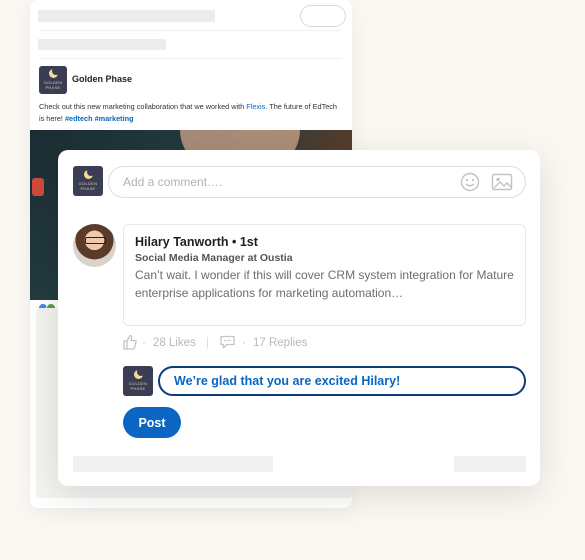 This screenshot has width=585, height=560. Describe the element at coordinates (173, 182) in the screenshot. I see `add-comment-placeholder: Add a comment….` at that location.